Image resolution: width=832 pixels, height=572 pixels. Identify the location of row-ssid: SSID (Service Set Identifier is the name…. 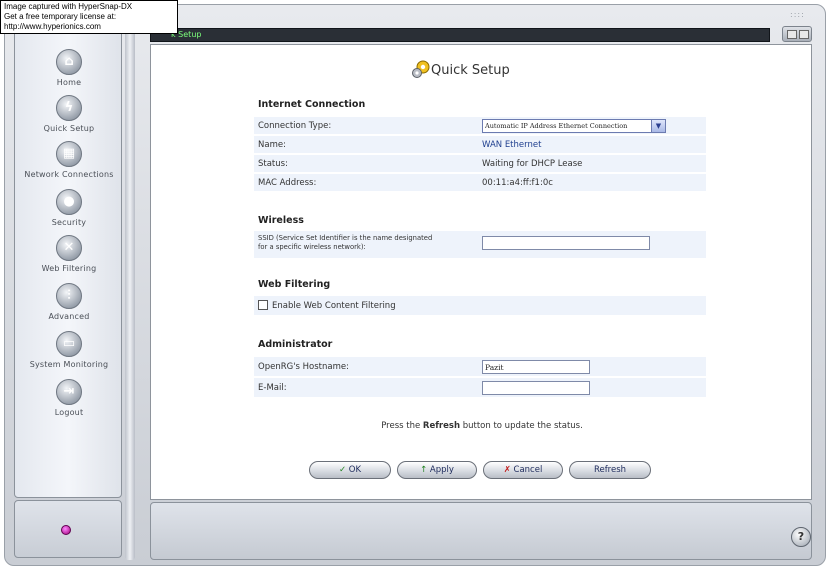
(480, 245).